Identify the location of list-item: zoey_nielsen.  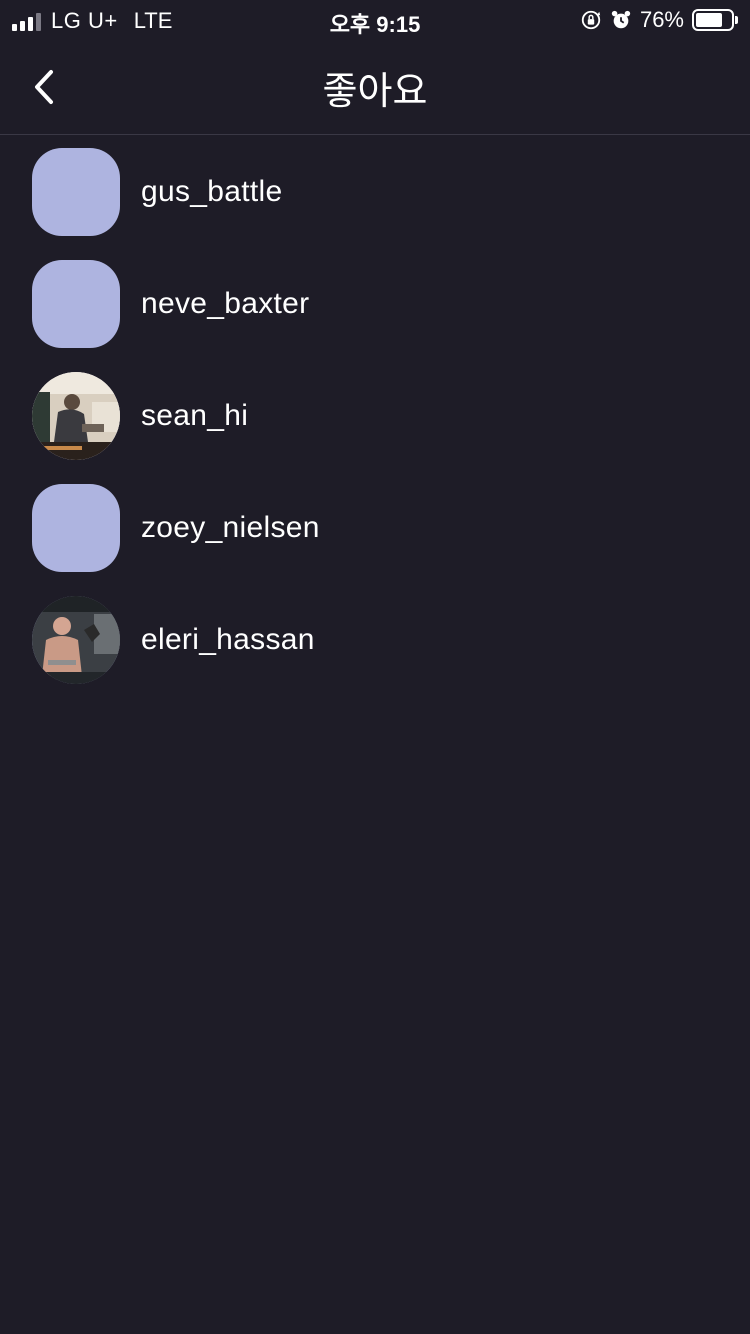
(375, 528).